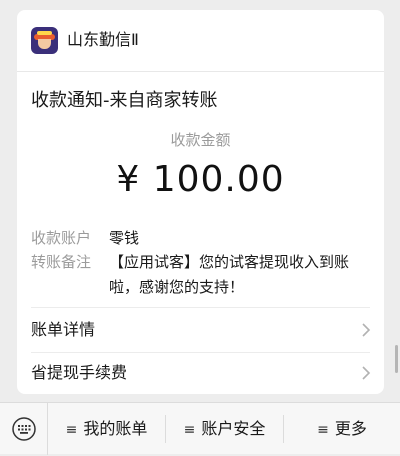  I want to click on keyboard-icon, so click(24, 429).